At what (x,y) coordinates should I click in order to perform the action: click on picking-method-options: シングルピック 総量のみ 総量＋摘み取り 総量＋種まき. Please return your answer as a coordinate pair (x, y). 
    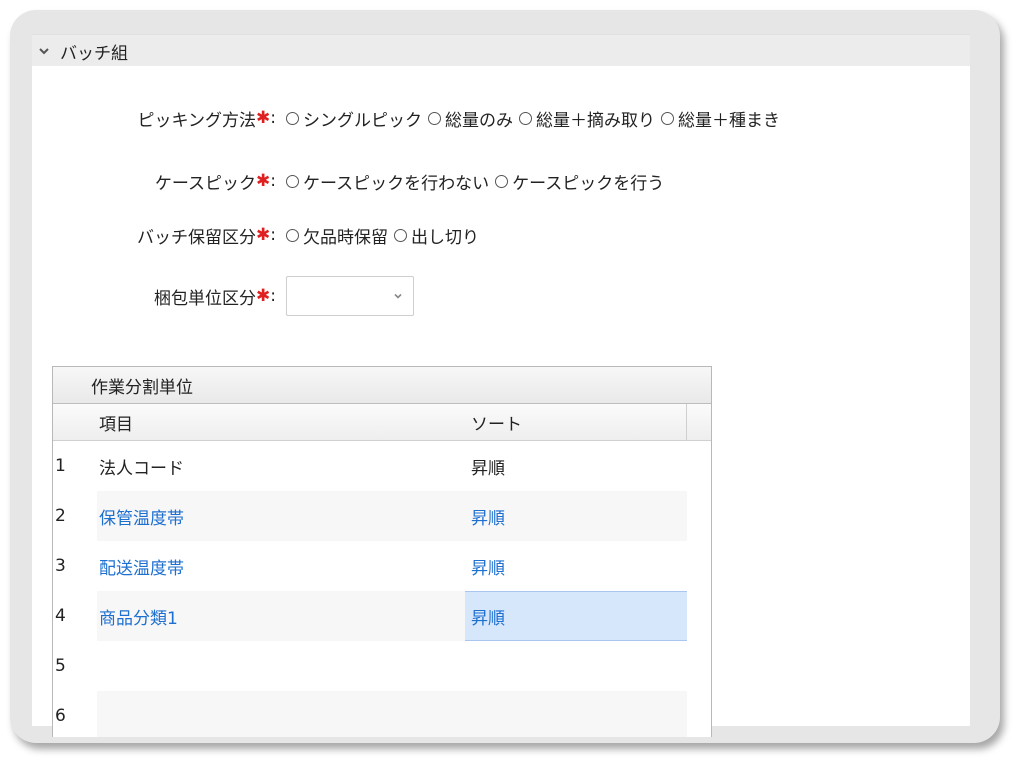
    Looking at the image, I should click on (536, 118).